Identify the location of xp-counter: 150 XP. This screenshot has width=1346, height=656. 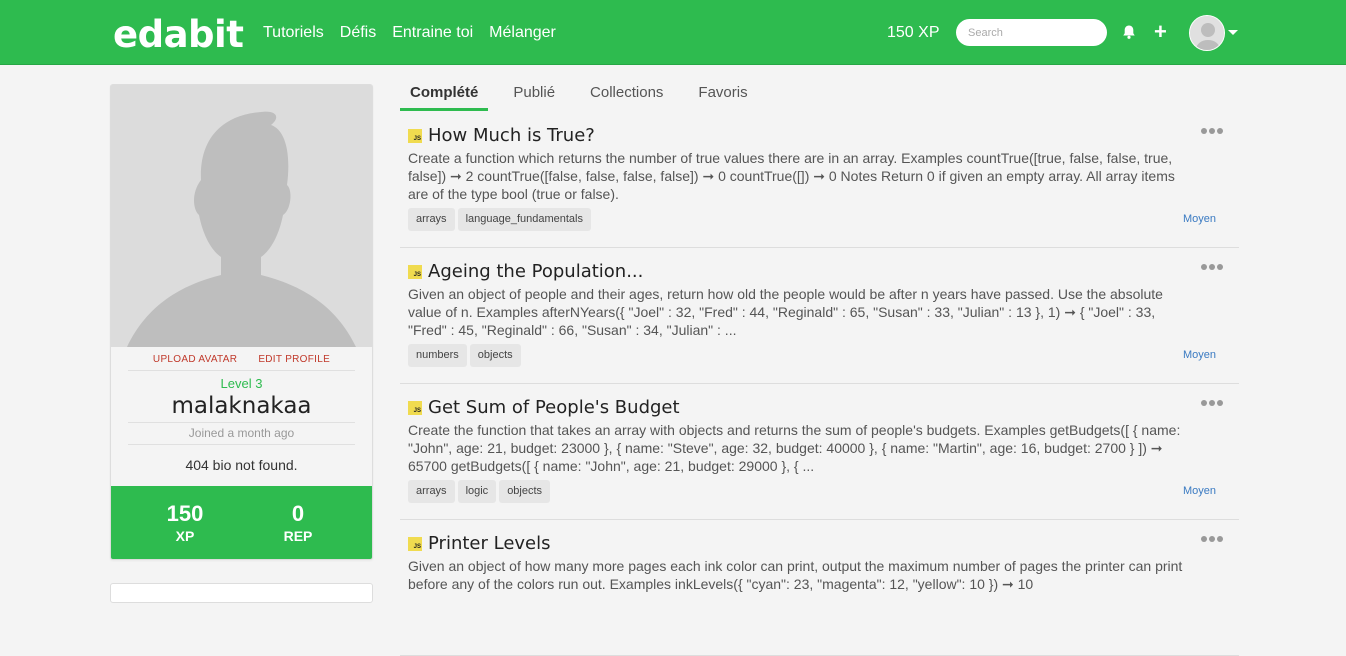
(913, 33).